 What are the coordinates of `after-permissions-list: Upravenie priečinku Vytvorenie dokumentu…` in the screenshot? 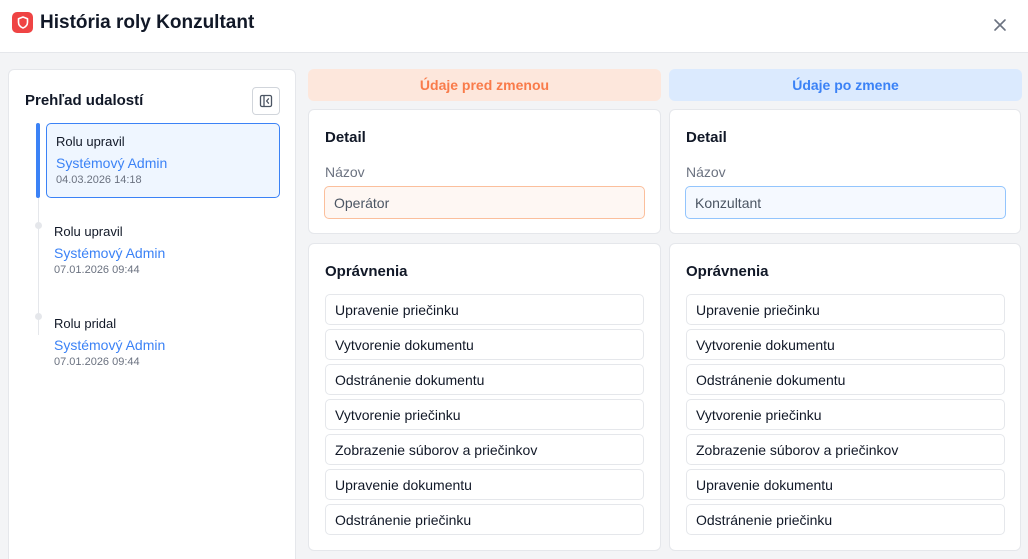 It's located at (845, 416).